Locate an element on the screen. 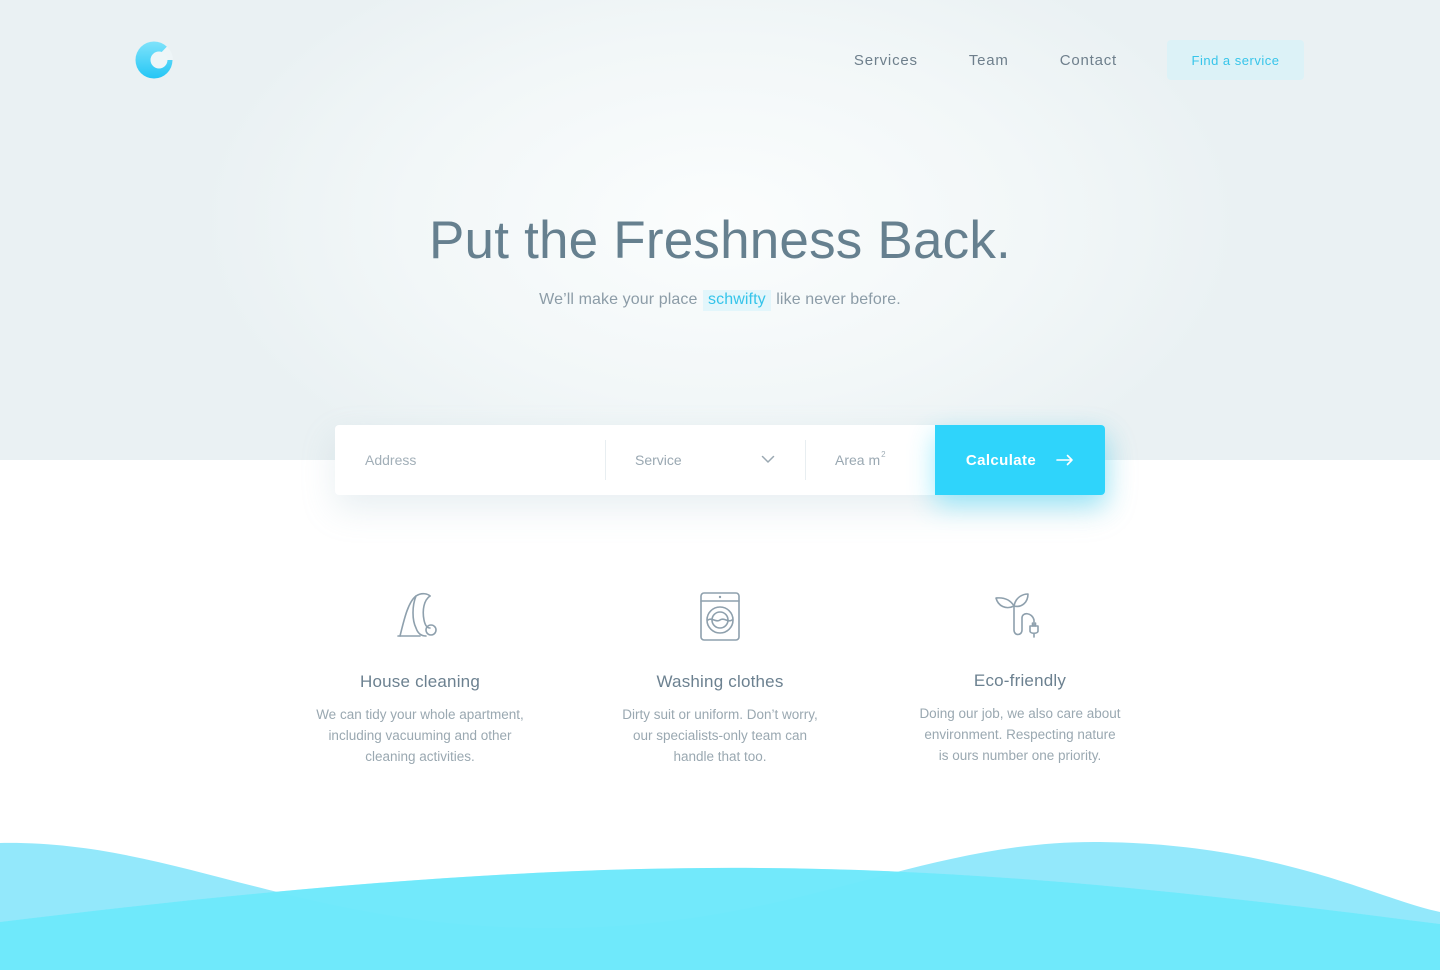 The width and height of the screenshot is (1440, 970). hero-headline: Put the Freshness Back. is located at coordinates (720, 240).